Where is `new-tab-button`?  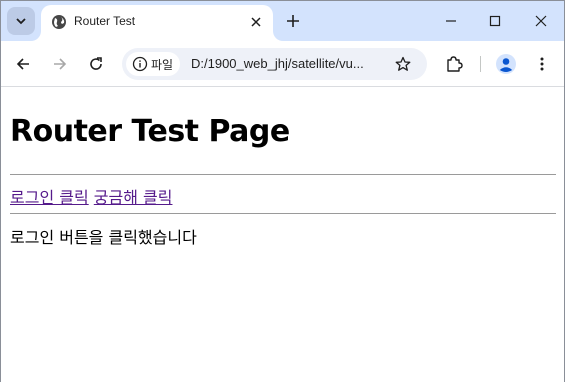
new-tab-button is located at coordinates (293, 21).